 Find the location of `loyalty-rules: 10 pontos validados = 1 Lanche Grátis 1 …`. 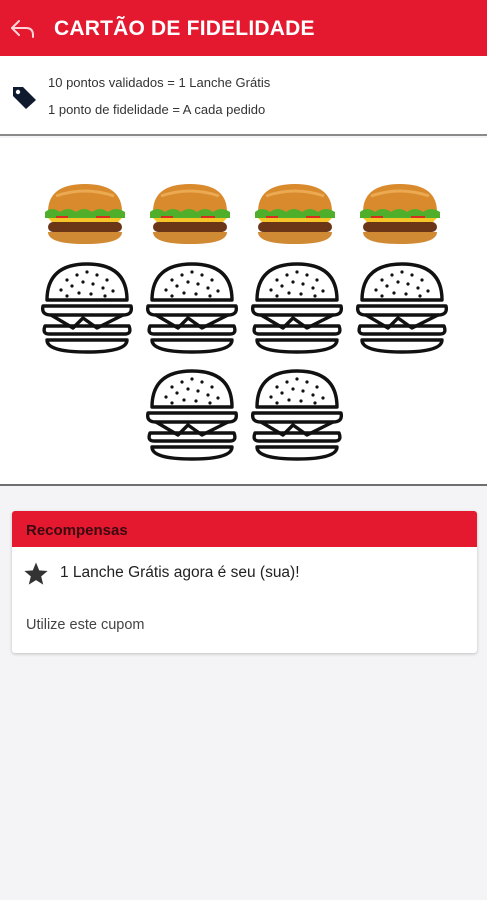

loyalty-rules: 10 pontos validados = 1 Lanche Grátis 1 … is located at coordinates (243, 96).